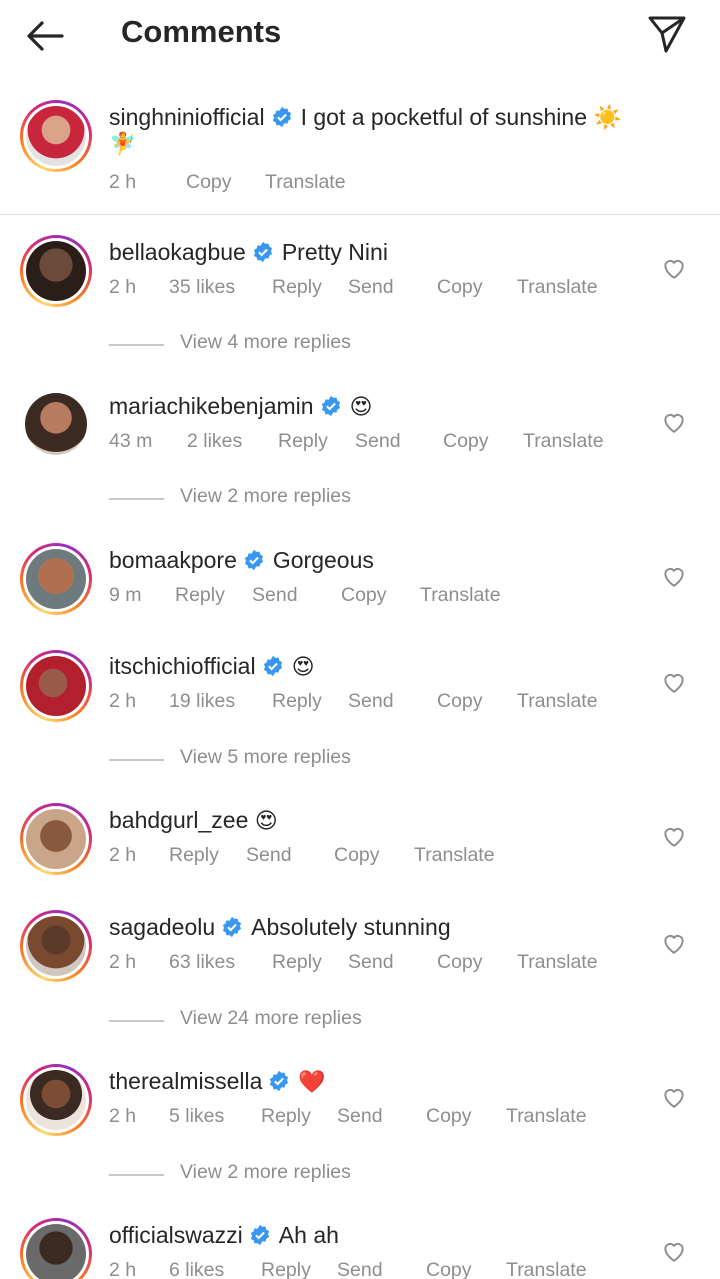 This screenshot has width=720, height=1279. I want to click on header-bar: Comments, so click(360, 35).